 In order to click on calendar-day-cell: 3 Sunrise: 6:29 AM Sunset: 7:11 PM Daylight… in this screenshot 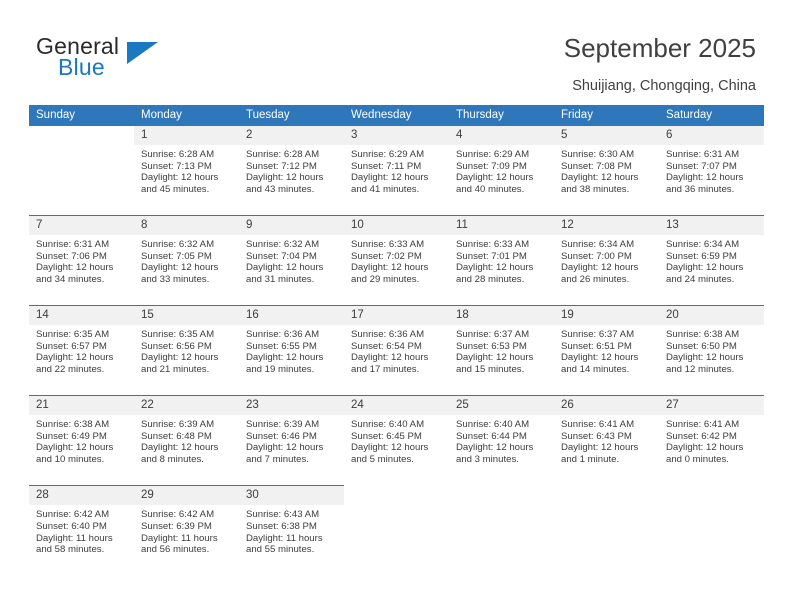, I will do `click(396, 170)`.